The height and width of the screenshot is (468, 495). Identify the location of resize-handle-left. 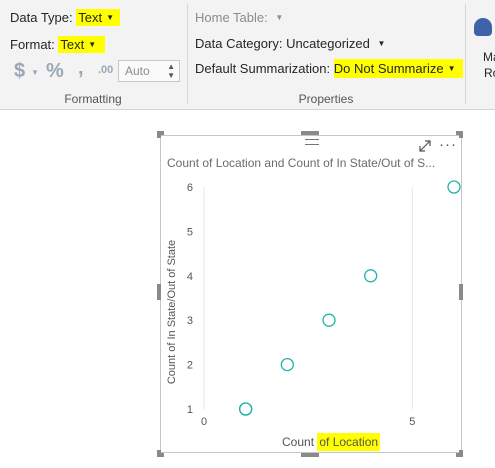
(159, 292).